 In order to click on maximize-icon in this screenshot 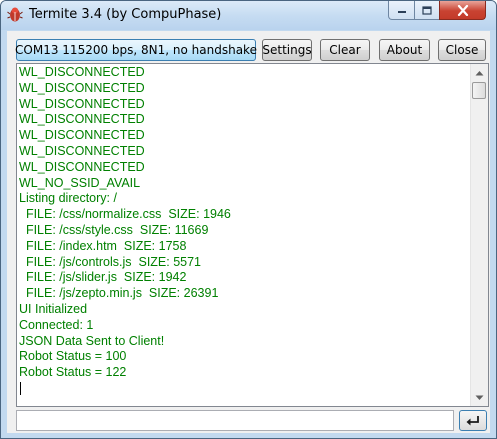, I will do `click(427, 10)`.